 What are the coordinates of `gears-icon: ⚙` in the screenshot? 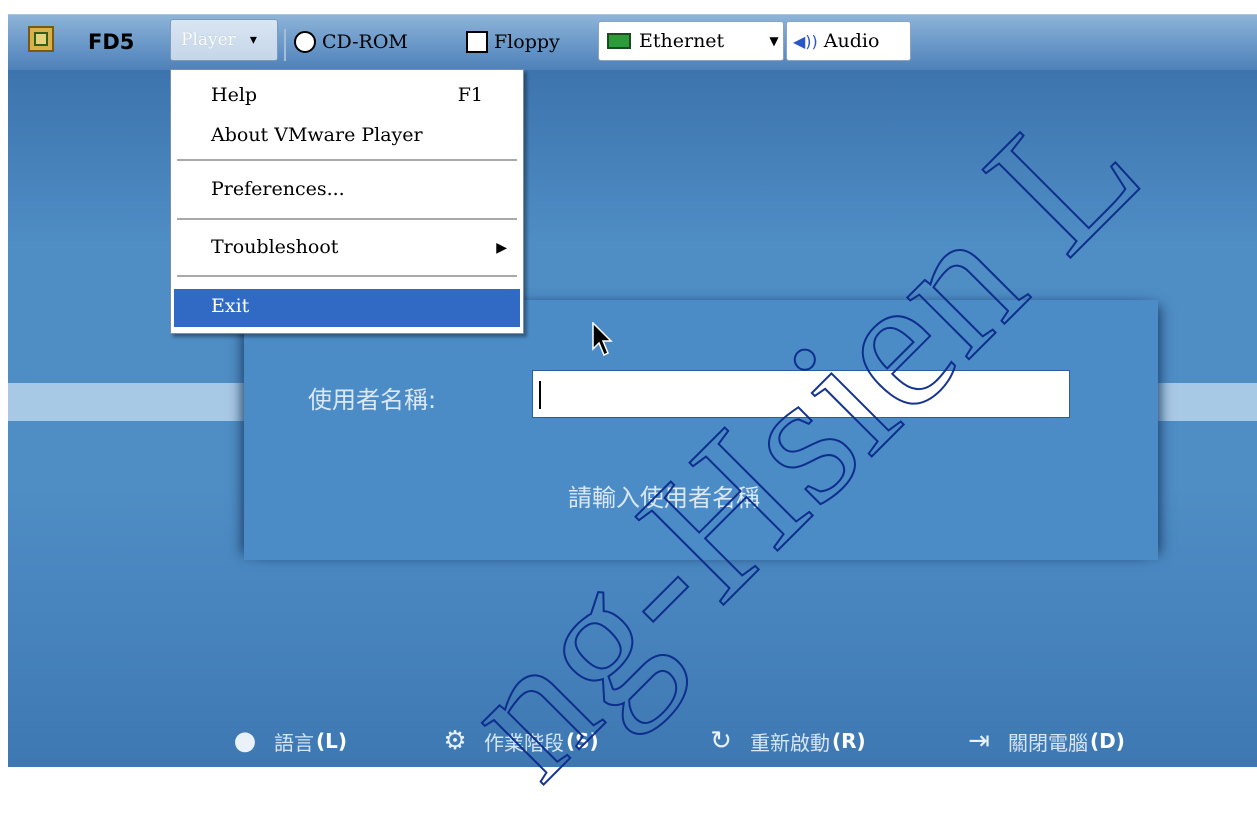 It's located at (455, 741).